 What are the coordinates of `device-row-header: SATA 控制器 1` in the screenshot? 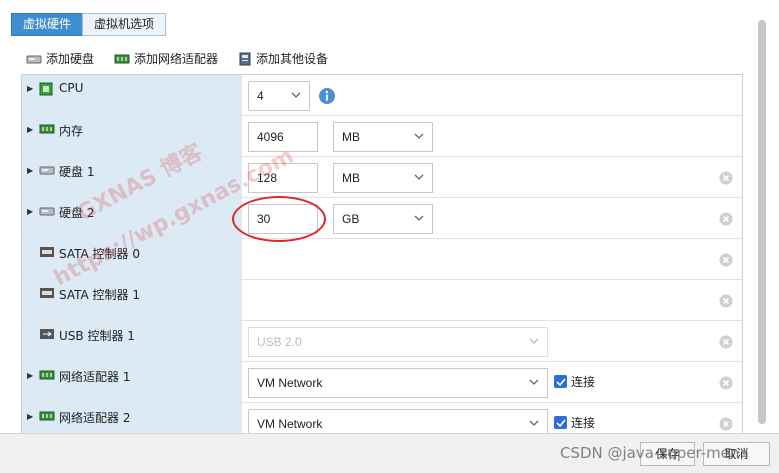 It's located at (132, 300).